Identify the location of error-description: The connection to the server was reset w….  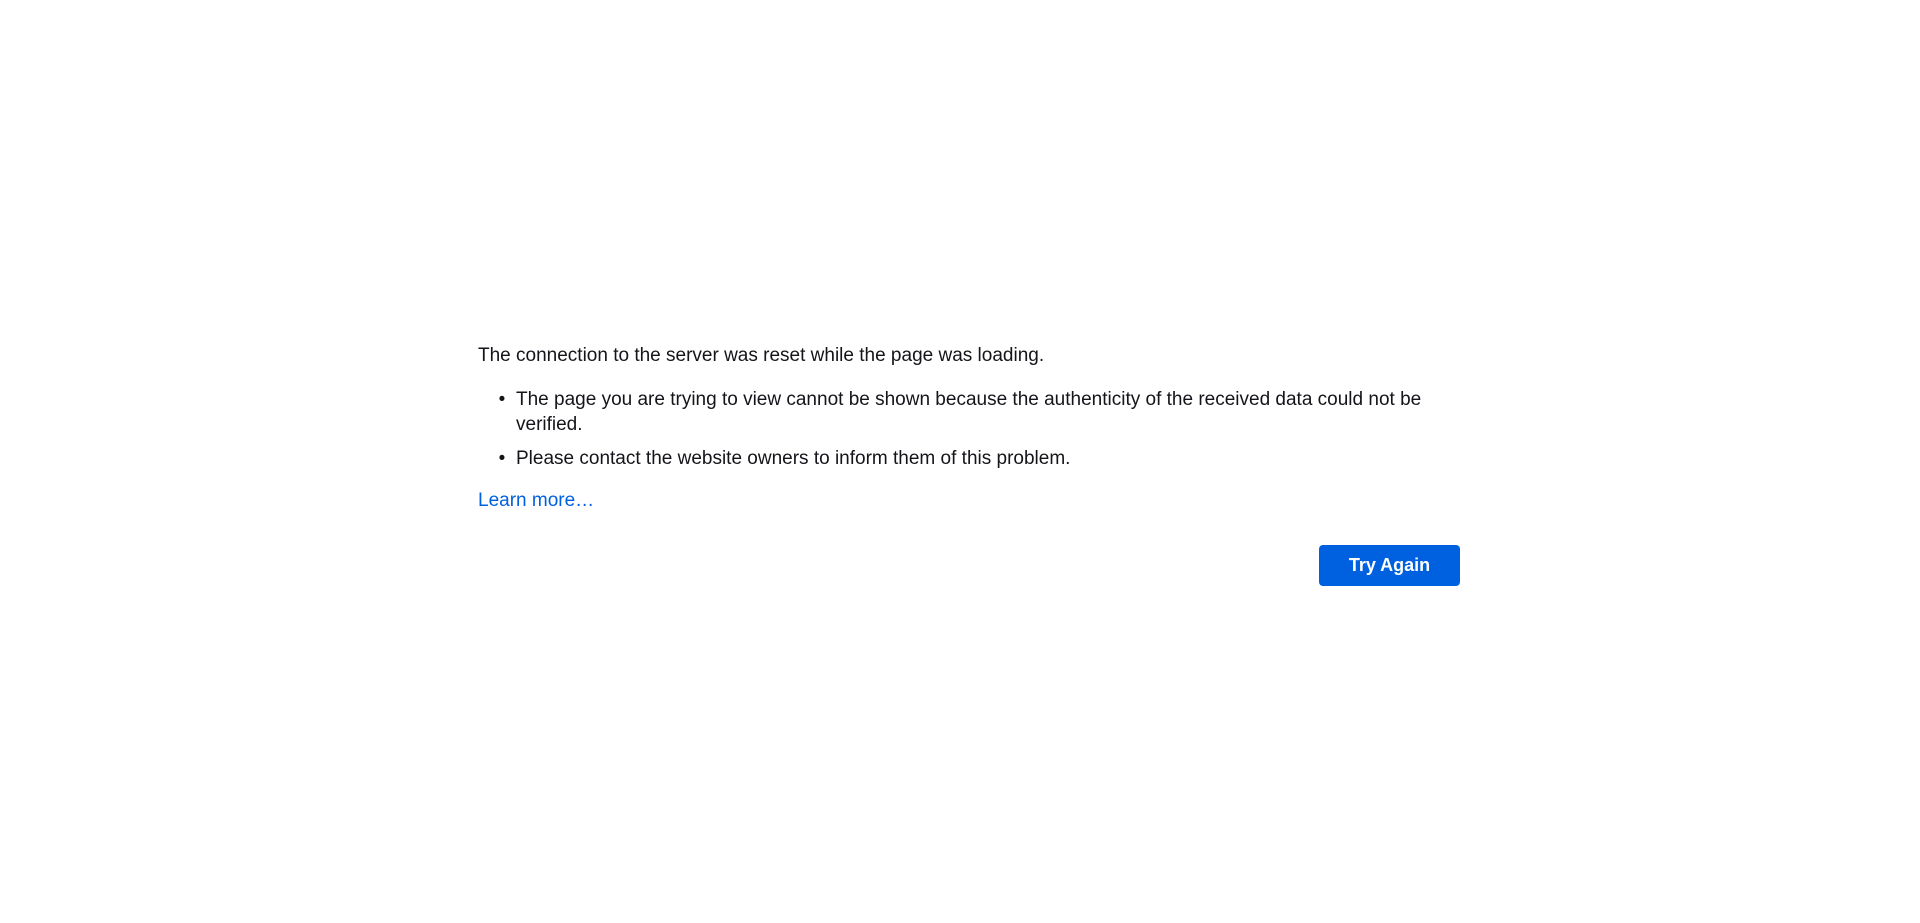
(761, 355).